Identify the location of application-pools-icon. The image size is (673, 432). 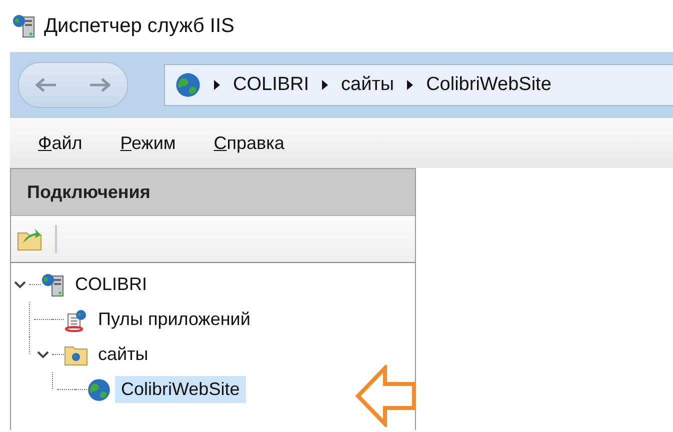
(76, 320).